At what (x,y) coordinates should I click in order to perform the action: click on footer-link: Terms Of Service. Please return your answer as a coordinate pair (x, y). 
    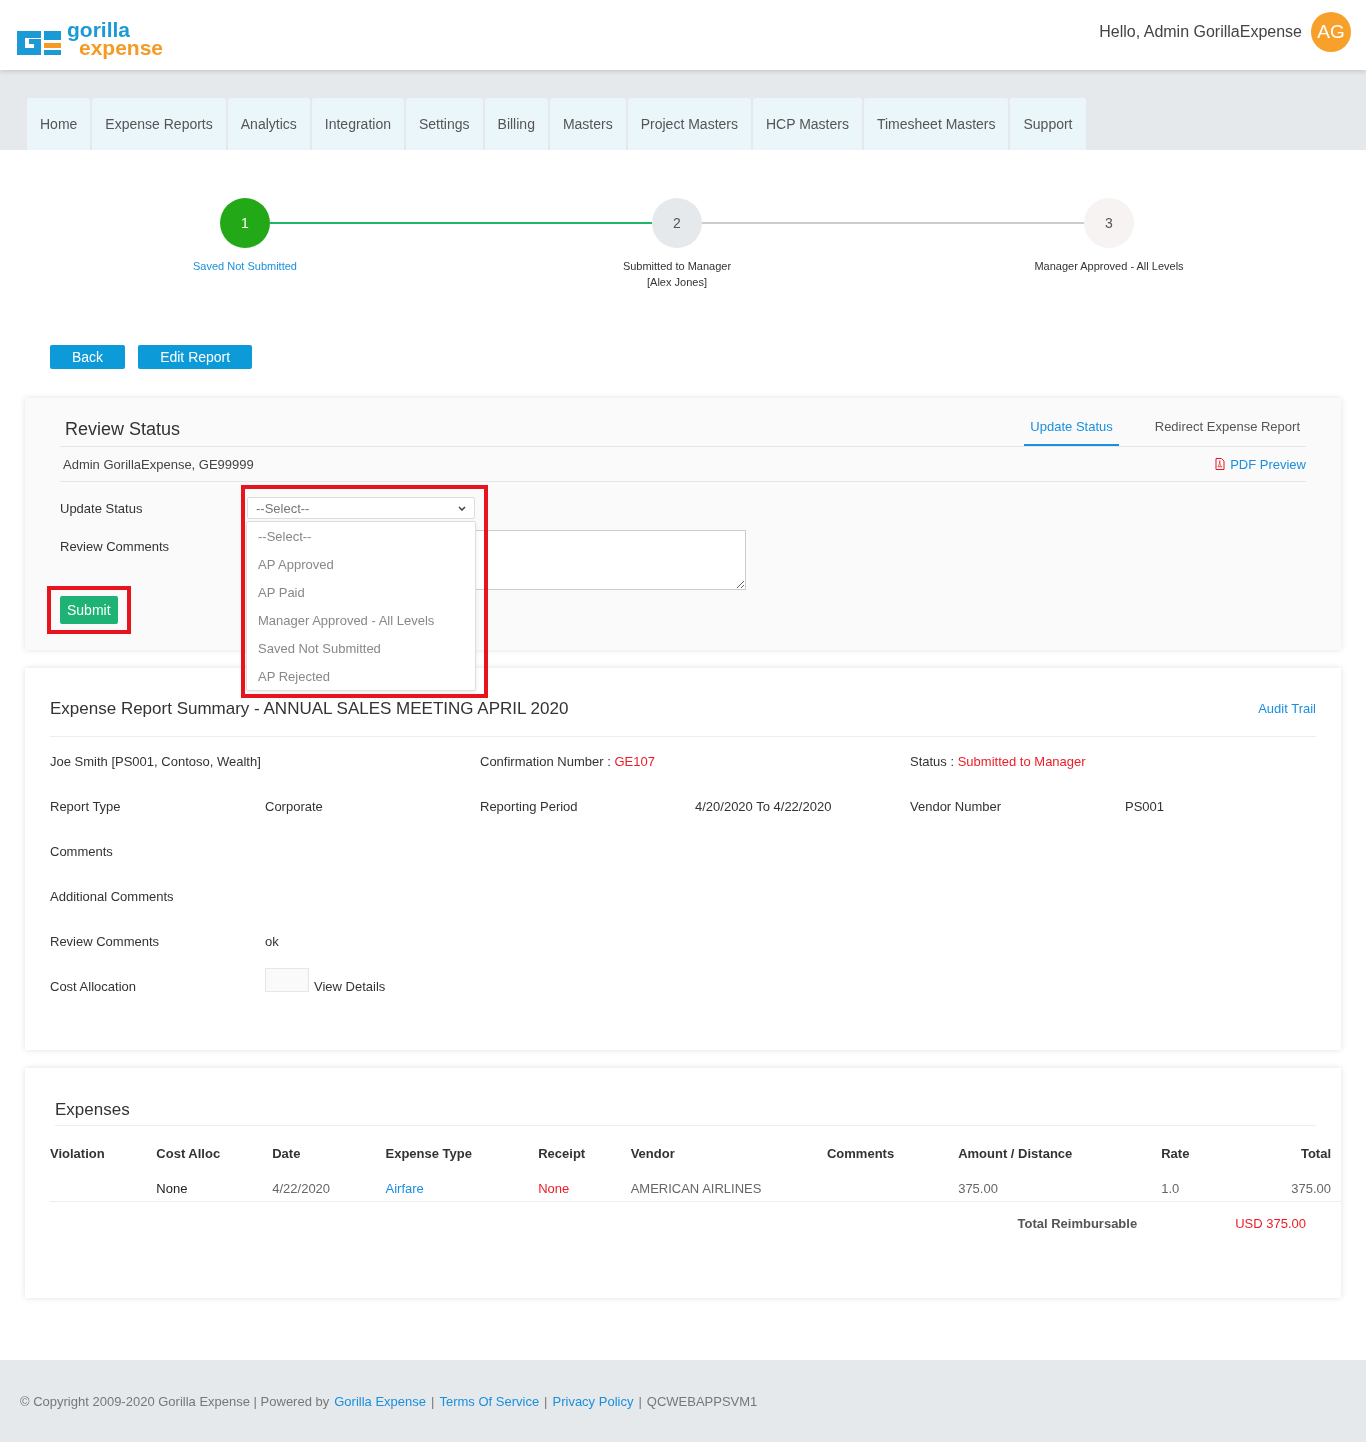
    Looking at the image, I should click on (489, 1401).